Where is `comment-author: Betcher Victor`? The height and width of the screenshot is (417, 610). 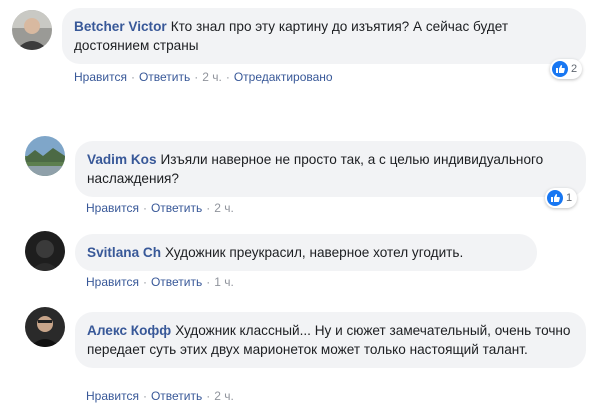 comment-author: Betcher Victor is located at coordinates (120, 26).